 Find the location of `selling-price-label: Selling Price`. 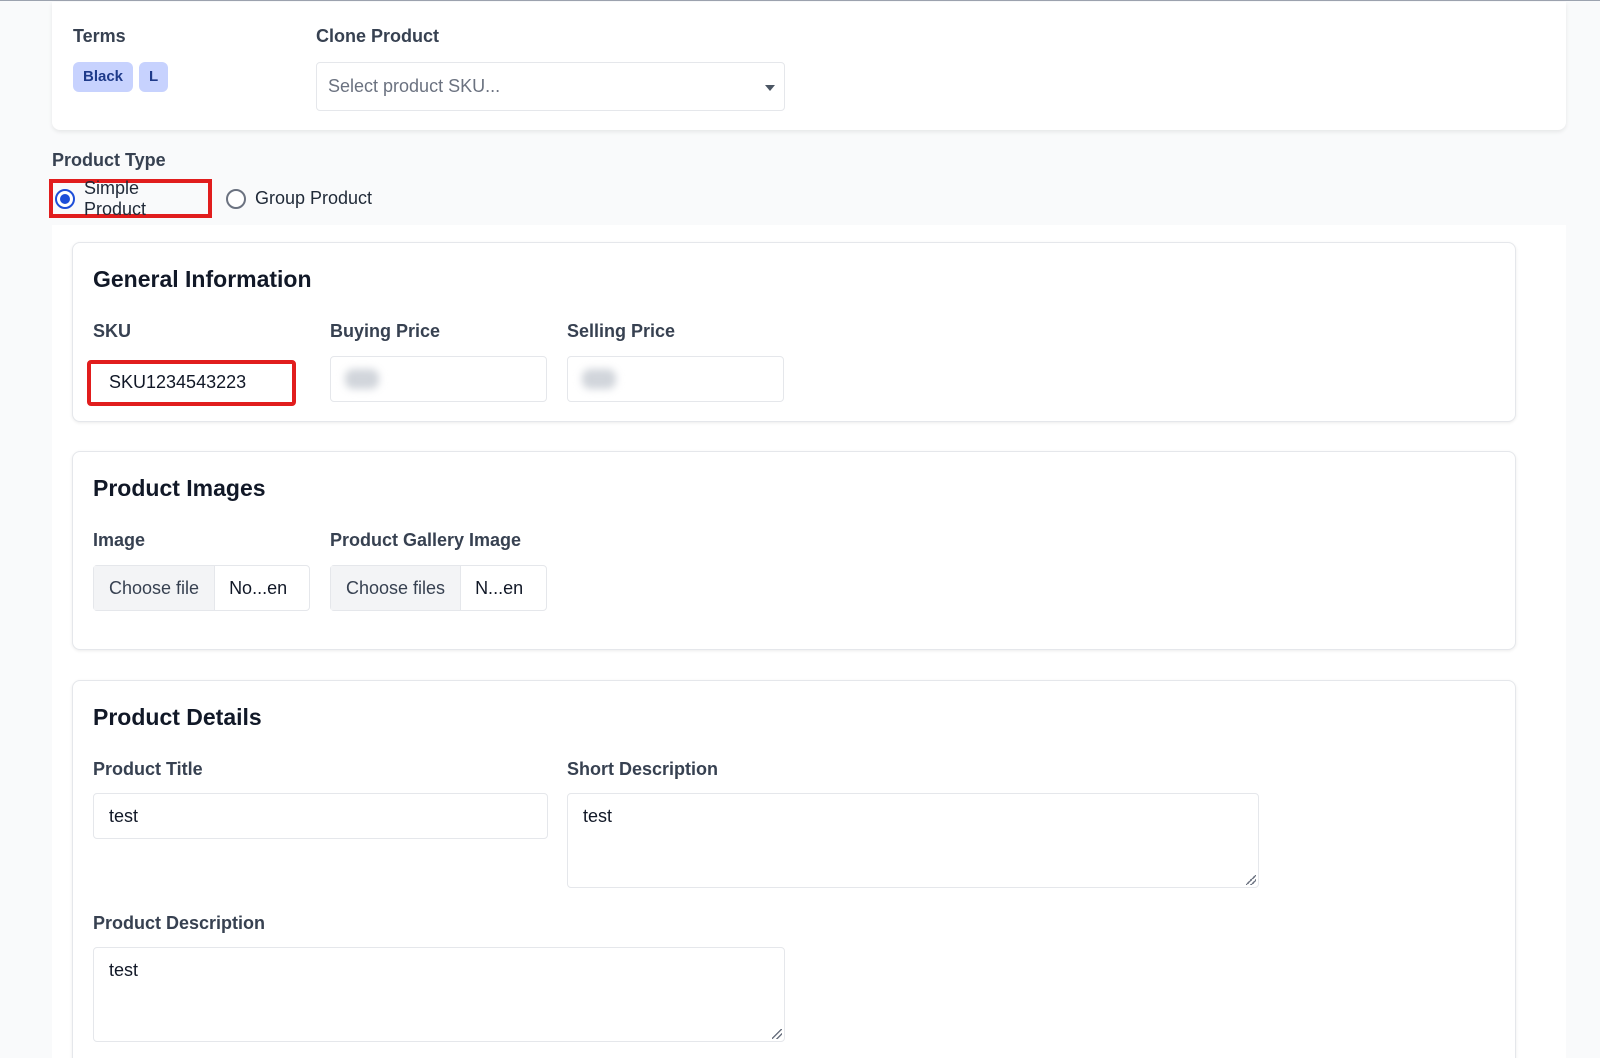

selling-price-label: Selling Price is located at coordinates (621, 331).